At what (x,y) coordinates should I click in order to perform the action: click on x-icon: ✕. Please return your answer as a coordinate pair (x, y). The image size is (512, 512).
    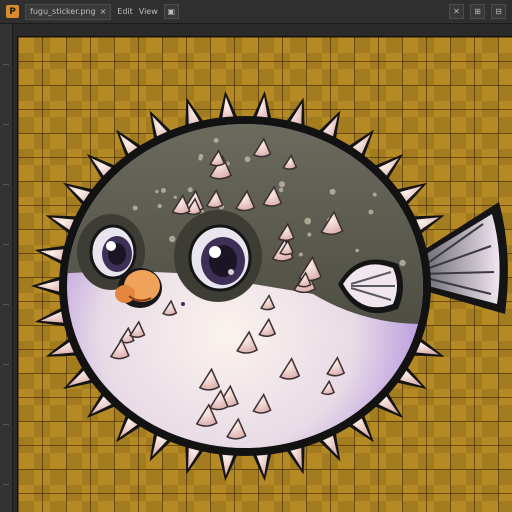
    Looking at the image, I should click on (456, 11).